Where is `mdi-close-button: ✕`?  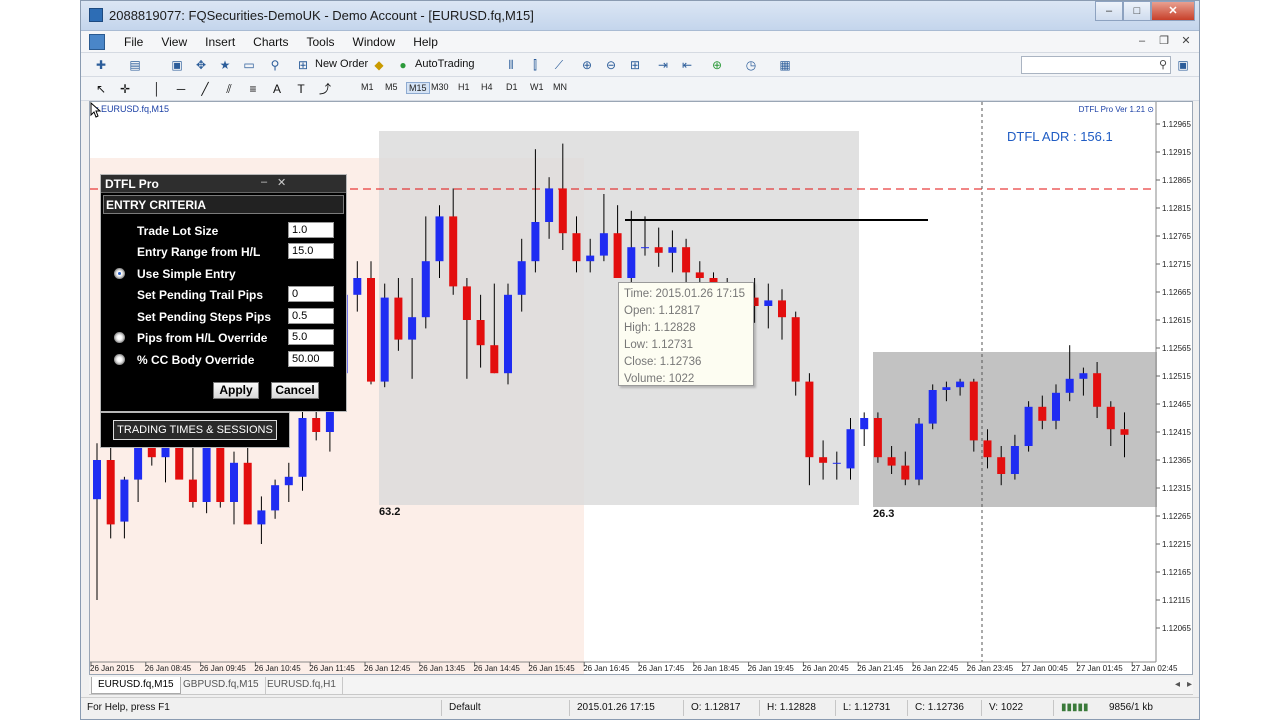 mdi-close-button: ✕ is located at coordinates (1186, 42).